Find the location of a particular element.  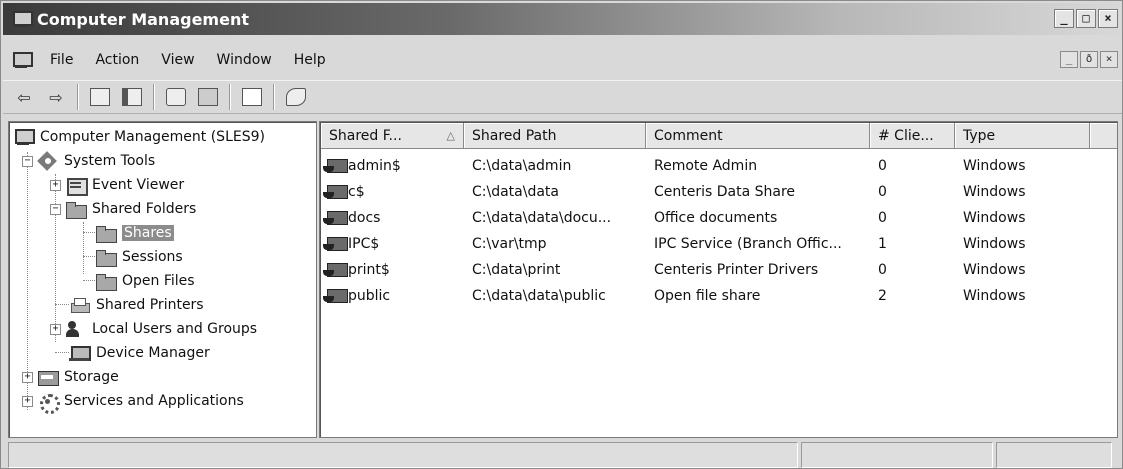

column-header-filler is located at coordinates (1103, 136).